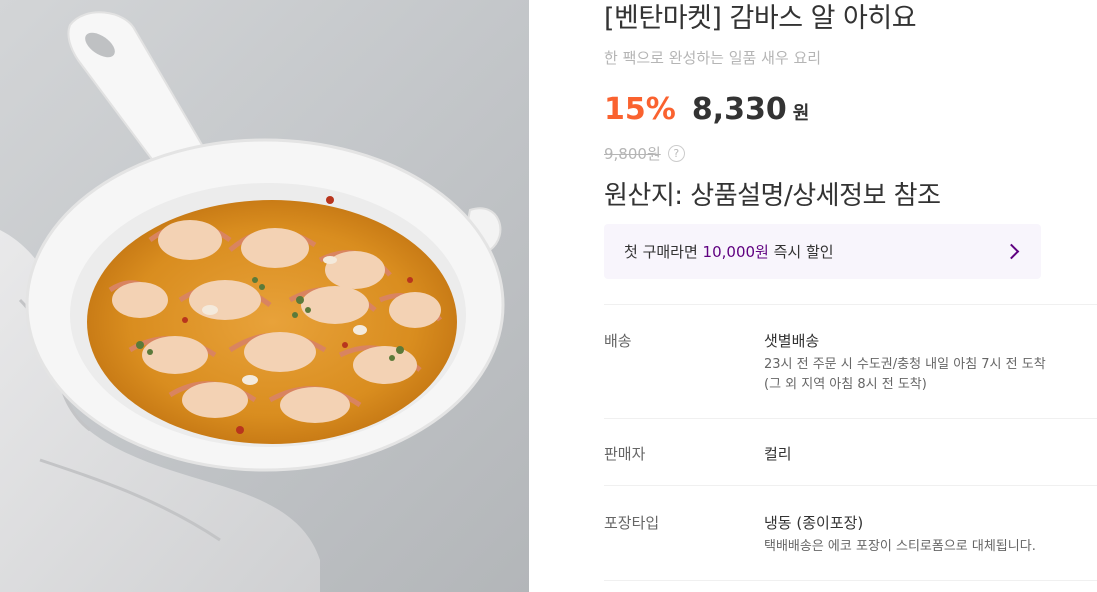 The height and width of the screenshot is (592, 1097). I want to click on delivery-value: 샛별배송, so click(792, 341).